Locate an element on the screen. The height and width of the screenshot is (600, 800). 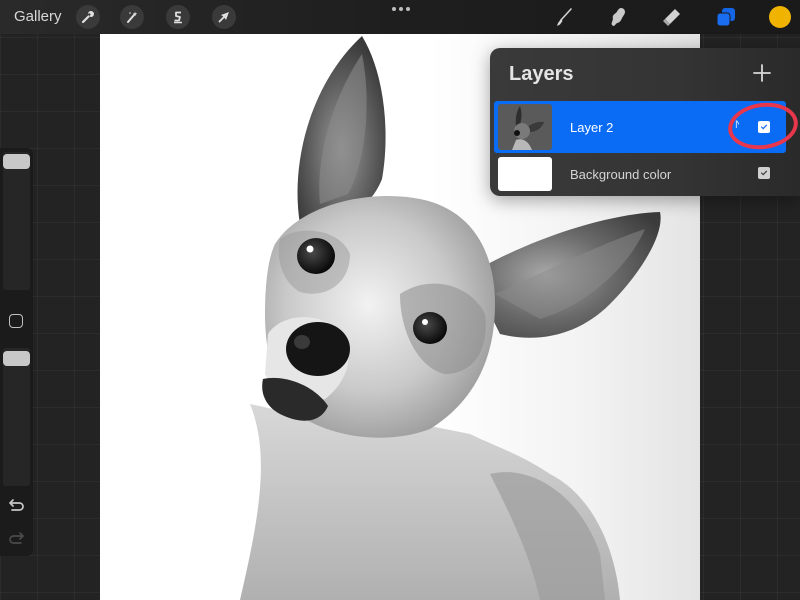
brush-size-thumb is located at coordinates (16, 161).